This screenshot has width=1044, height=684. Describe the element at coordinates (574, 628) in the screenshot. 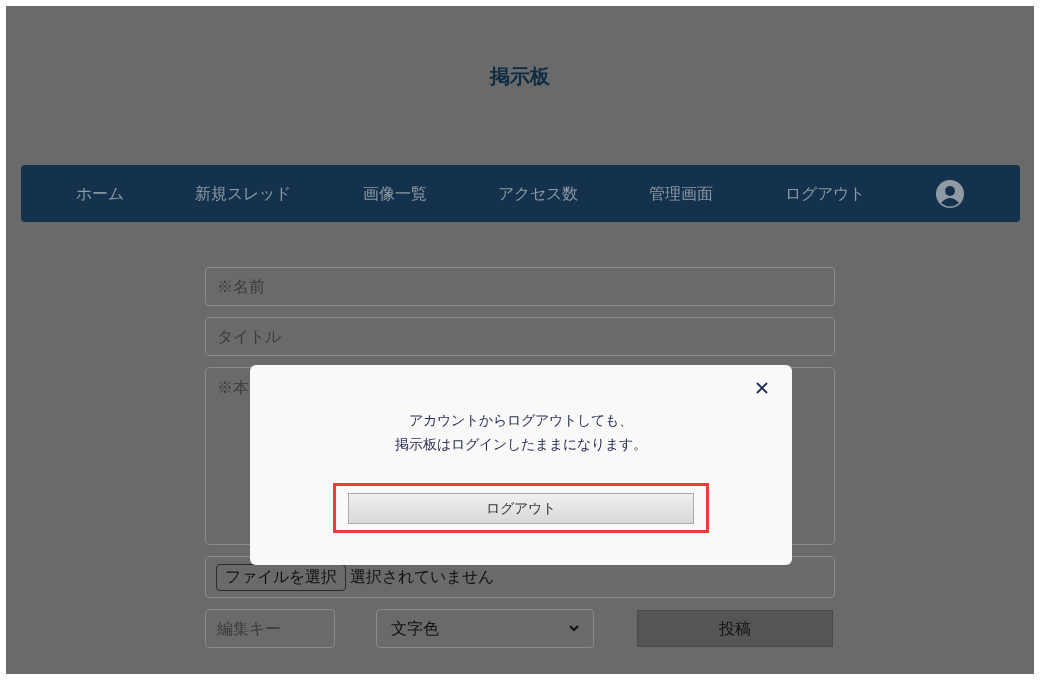

I see `chevron-down-icon` at that location.